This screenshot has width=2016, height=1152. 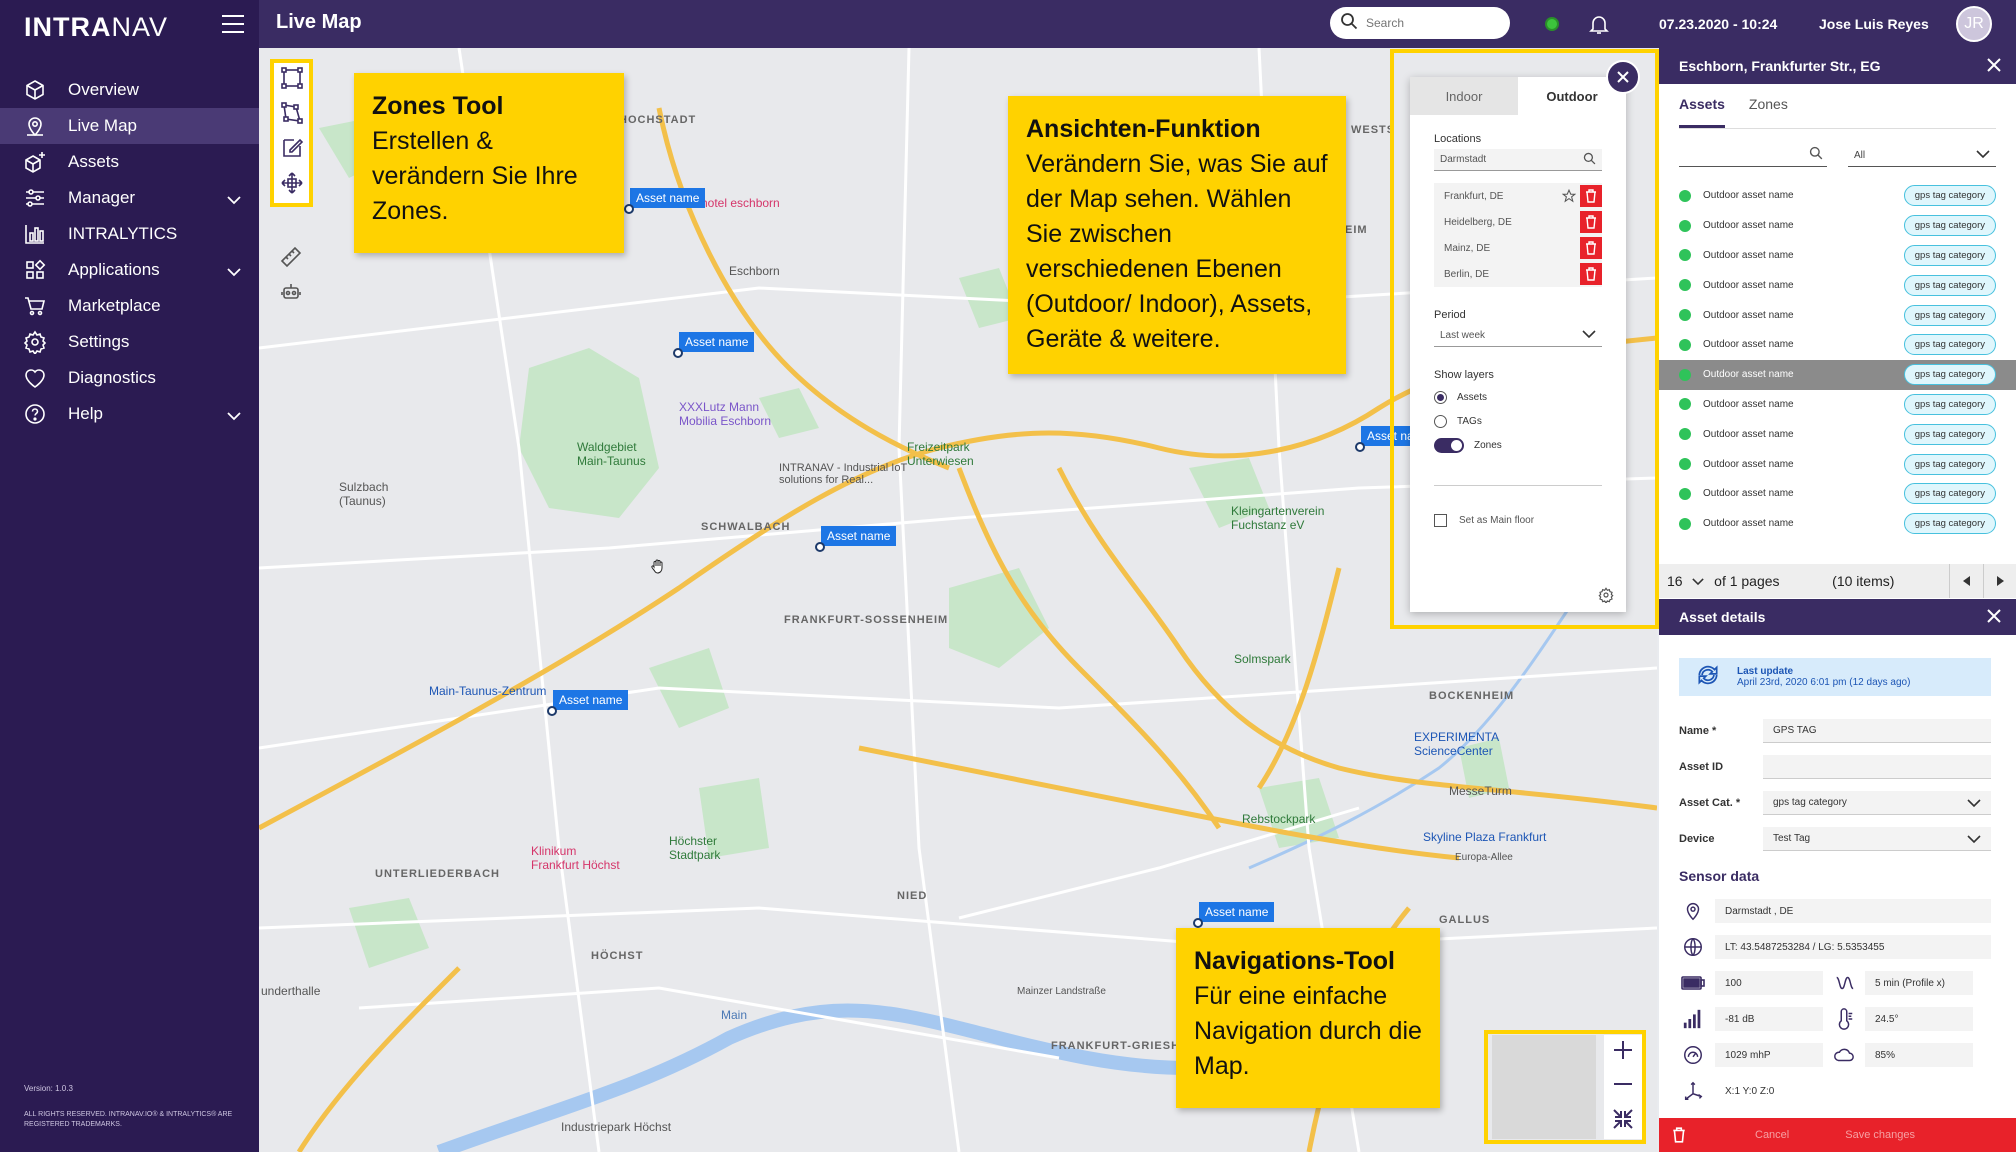 I want to click on main-floor-checkbox: Set as Main floor, so click(x=1518, y=520).